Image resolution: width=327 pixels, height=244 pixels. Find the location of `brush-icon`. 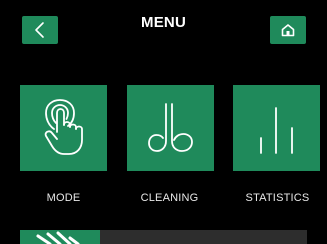

brush-icon is located at coordinates (58, 237).